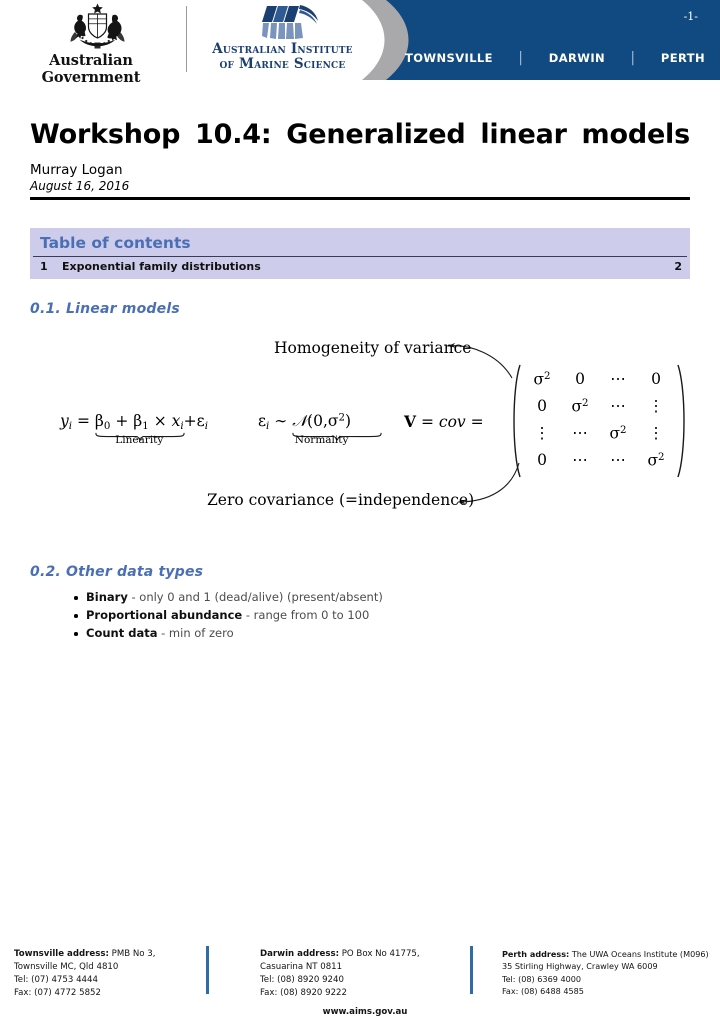 This screenshot has width=720, height=1019. Describe the element at coordinates (138, 421) in the screenshot. I see `eq-beta1: β` at that location.